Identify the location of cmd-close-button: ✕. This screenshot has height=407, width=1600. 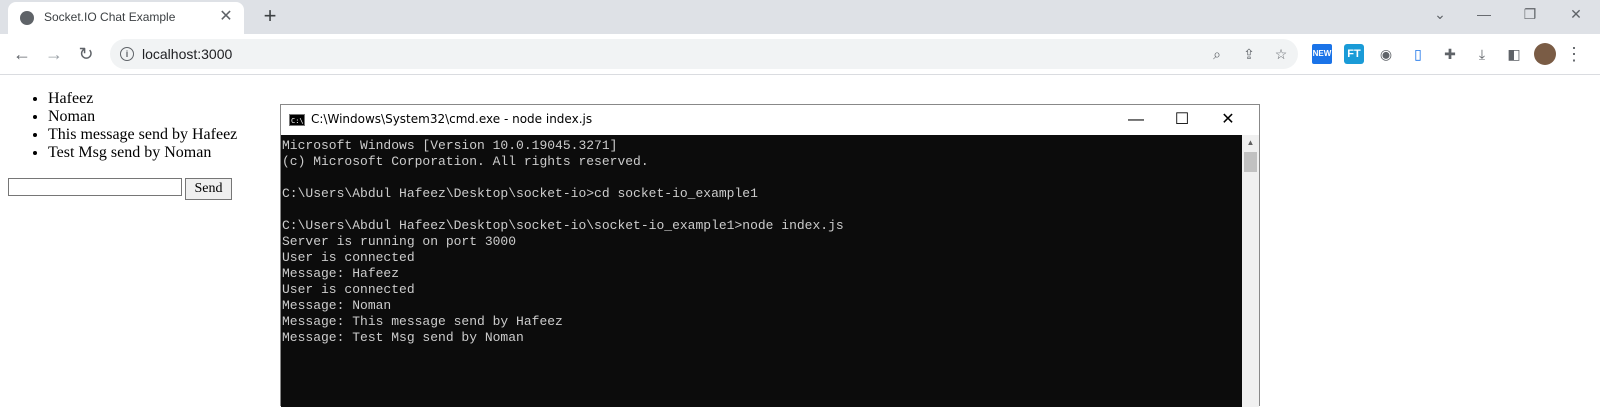
(1228, 120).